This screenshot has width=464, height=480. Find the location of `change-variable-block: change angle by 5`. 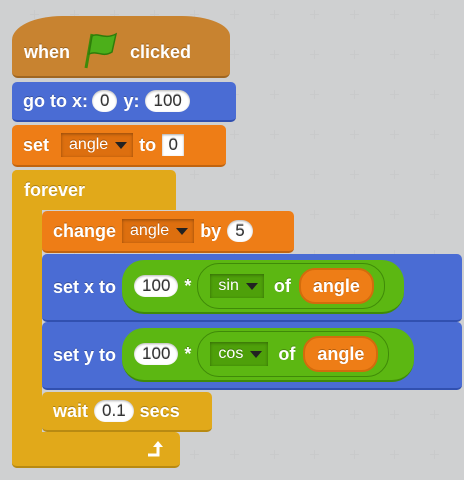

change-variable-block: change angle by 5 is located at coordinates (168, 232).